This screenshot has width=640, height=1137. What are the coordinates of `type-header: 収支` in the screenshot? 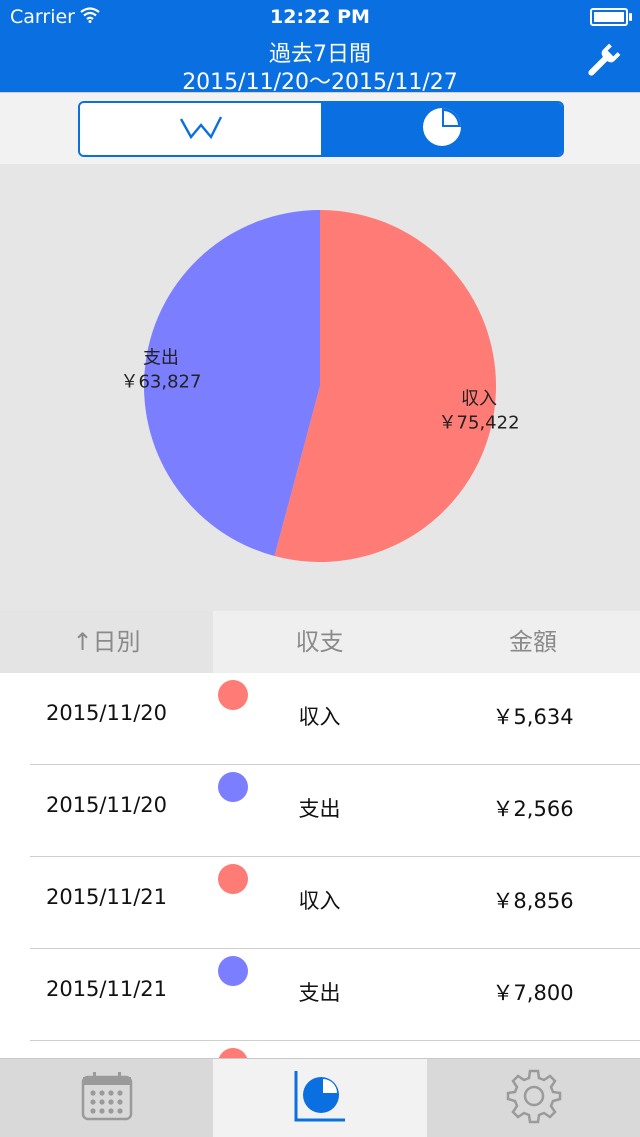 It's located at (319, 642).